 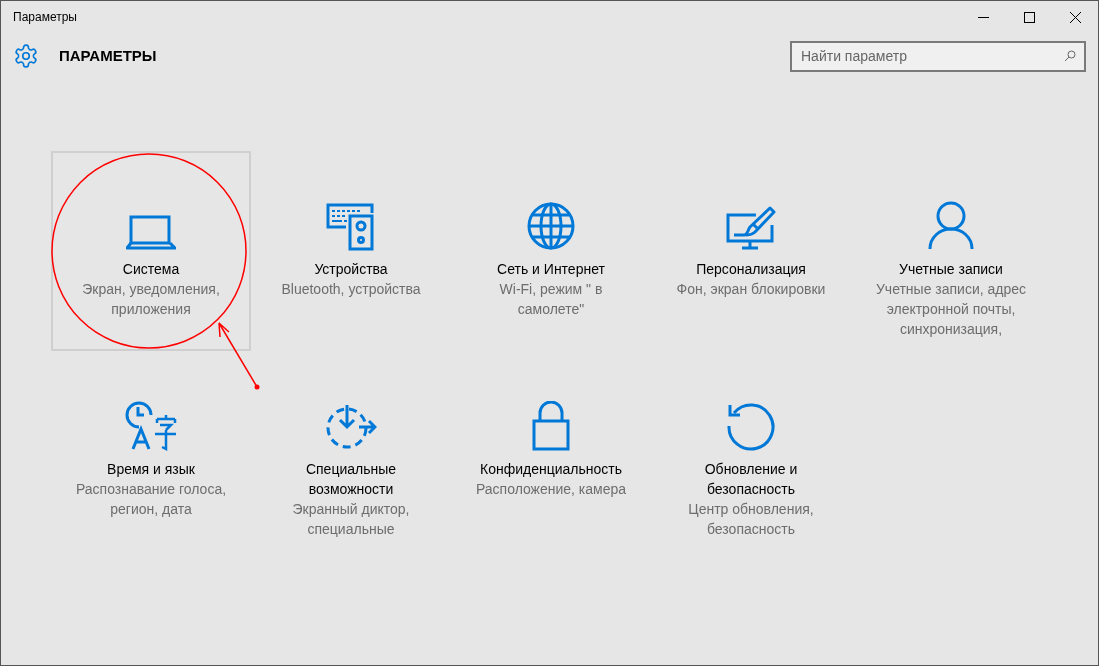 What do you see at coordinates (551, 469) in the screenshot?
I see `tile-title: Конфиденциальность` at bounding box center [551, 469].